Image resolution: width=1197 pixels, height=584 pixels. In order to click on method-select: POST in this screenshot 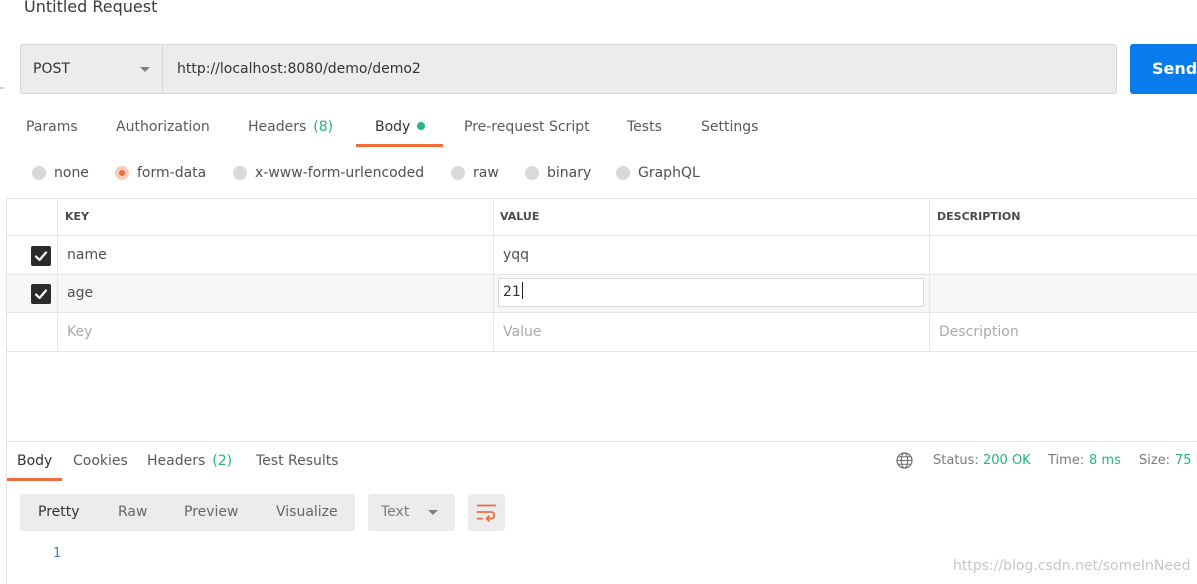, I will do `click(92, 69)`.